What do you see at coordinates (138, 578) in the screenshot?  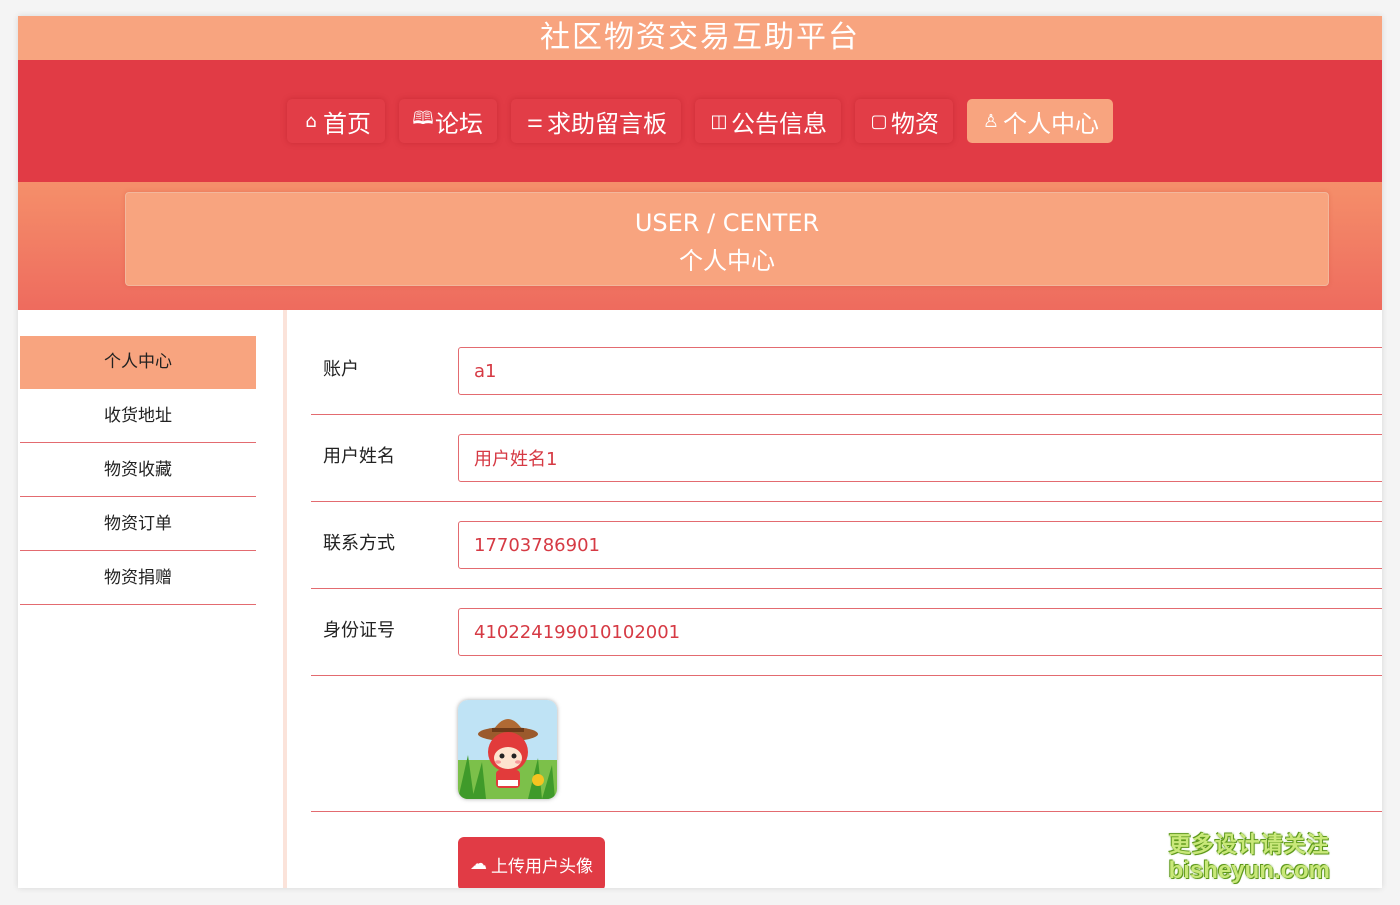 I see `sidebar-item-donations: 物资捐赠` at bounding box center [138, 578].